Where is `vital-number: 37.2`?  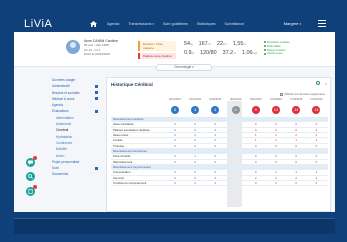
vital-number: 37.2 is located at coordinates (228, 53).